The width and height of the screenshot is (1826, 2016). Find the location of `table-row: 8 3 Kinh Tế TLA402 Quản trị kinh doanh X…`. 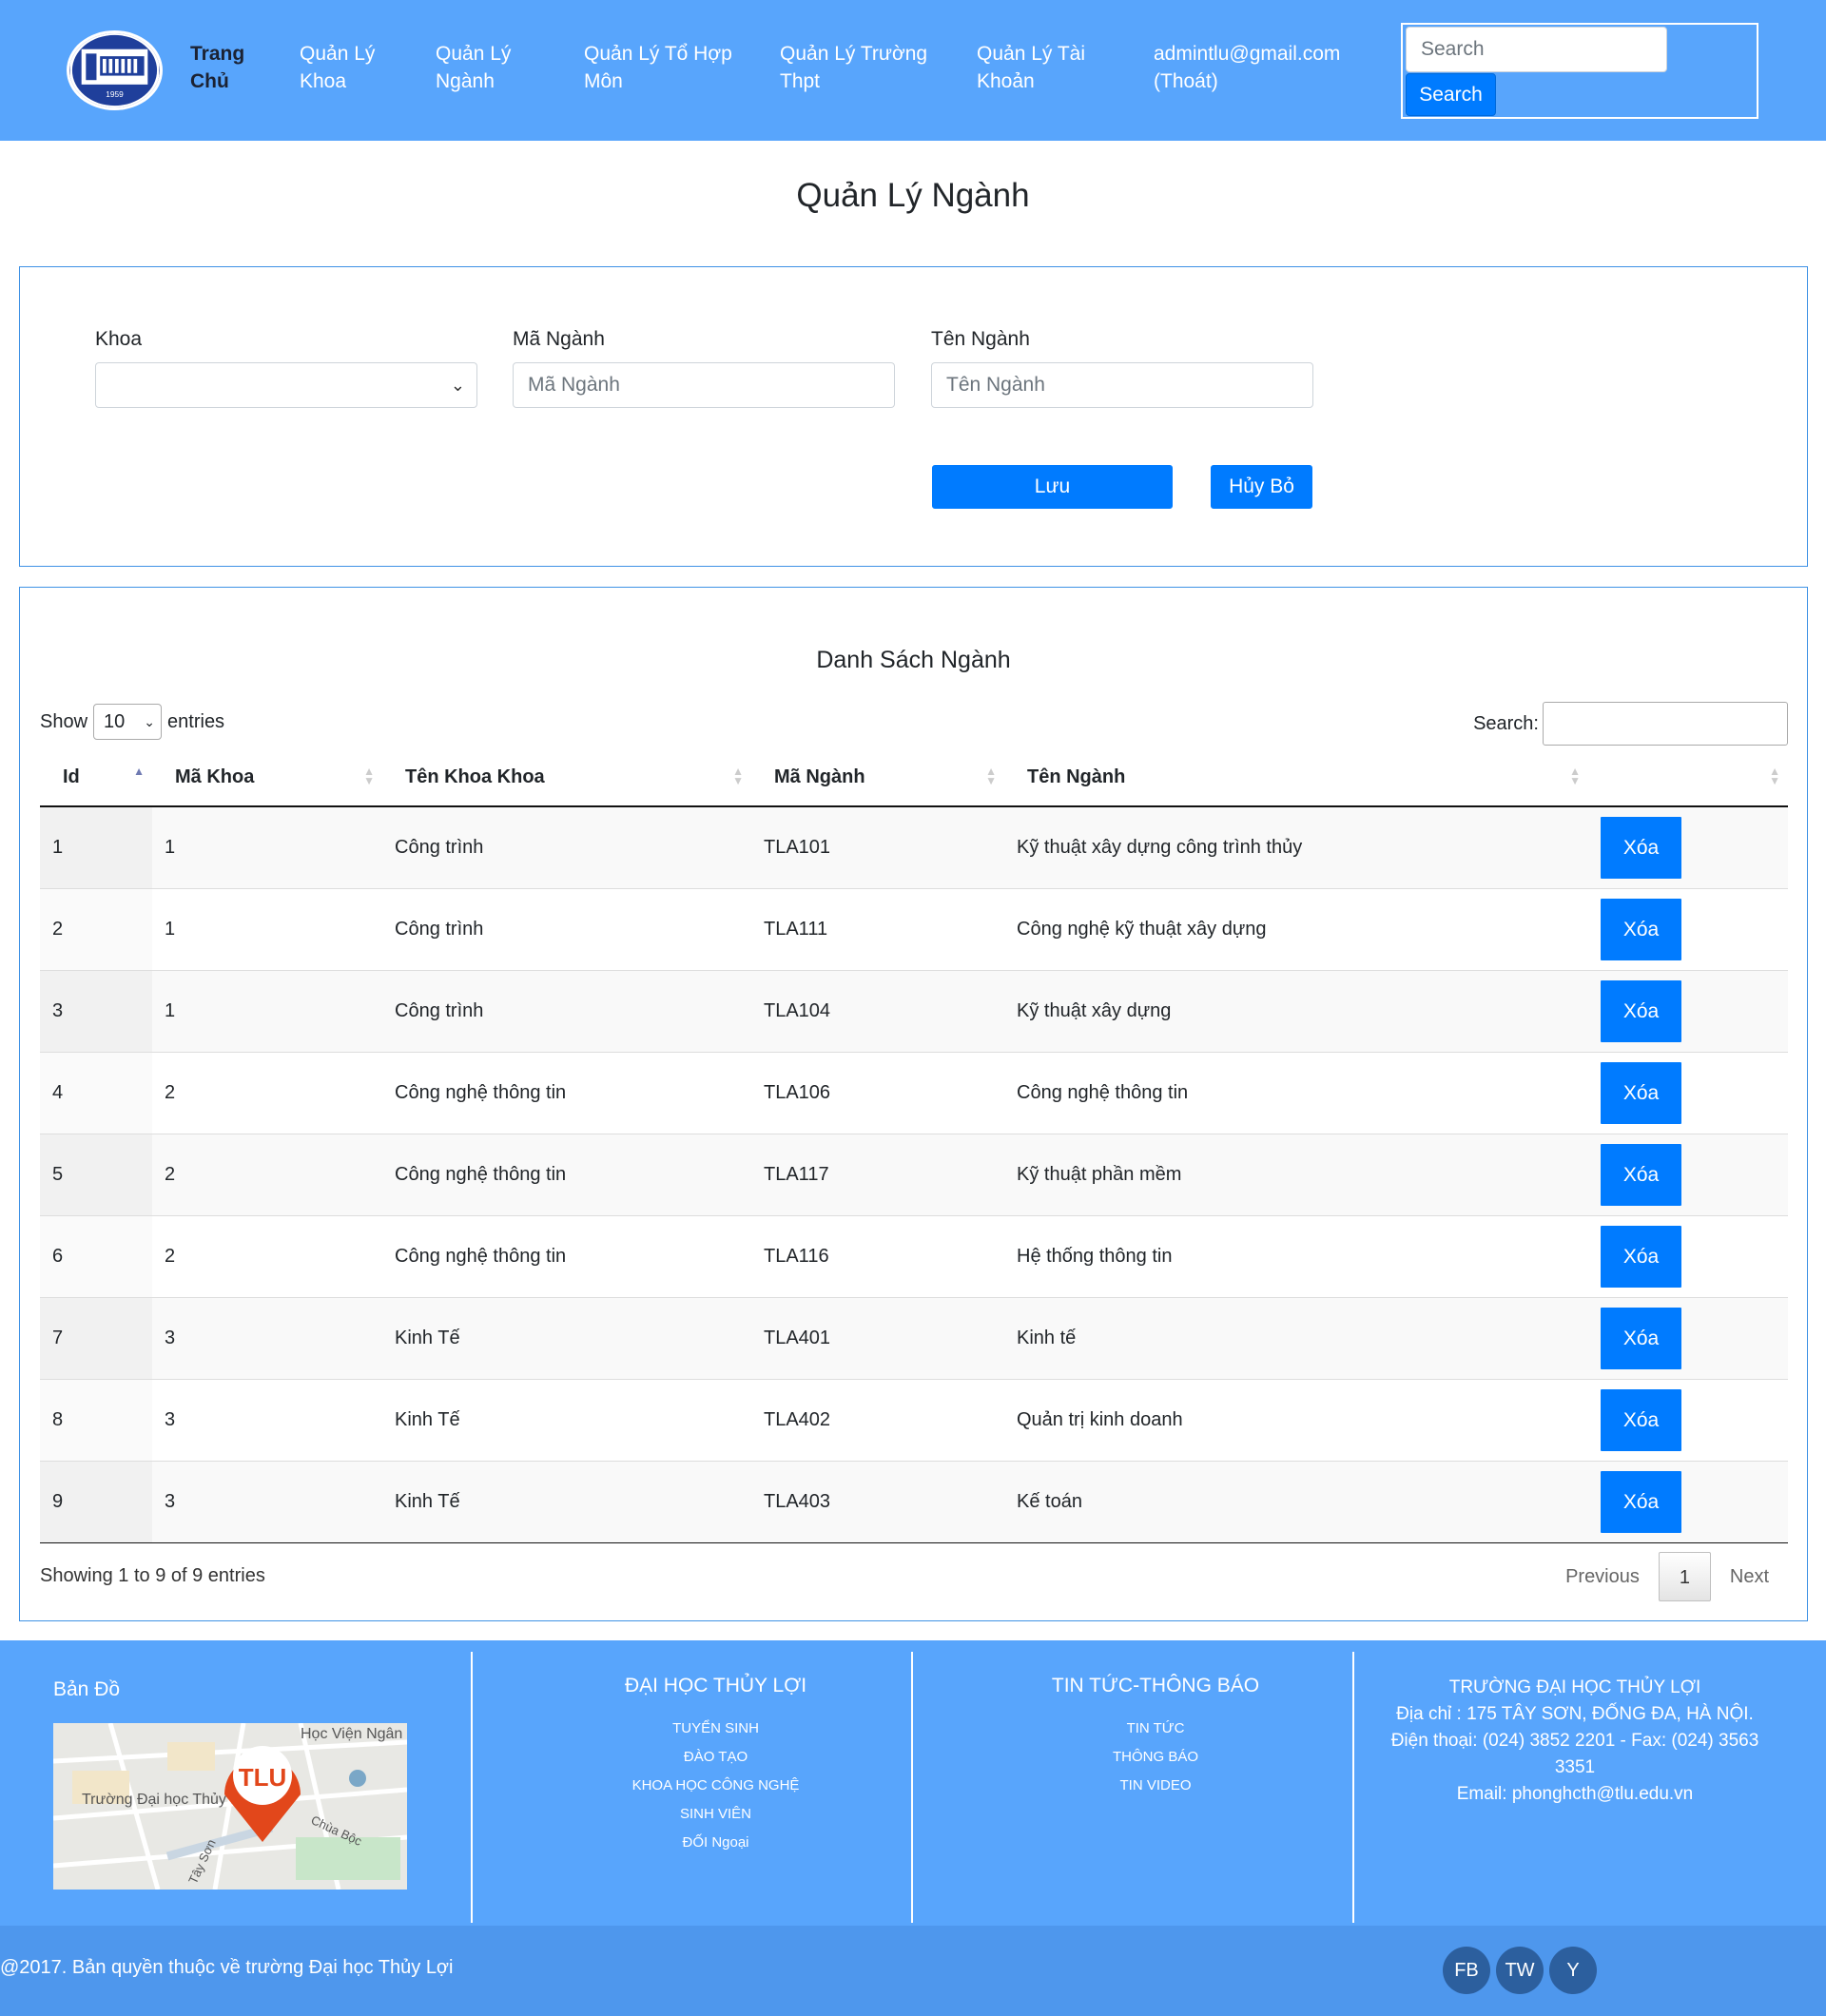

table-row: 8 3 Kinh Tế TLA402 Quản trị kinh doanh X… is located at coordinates (914, 1419).